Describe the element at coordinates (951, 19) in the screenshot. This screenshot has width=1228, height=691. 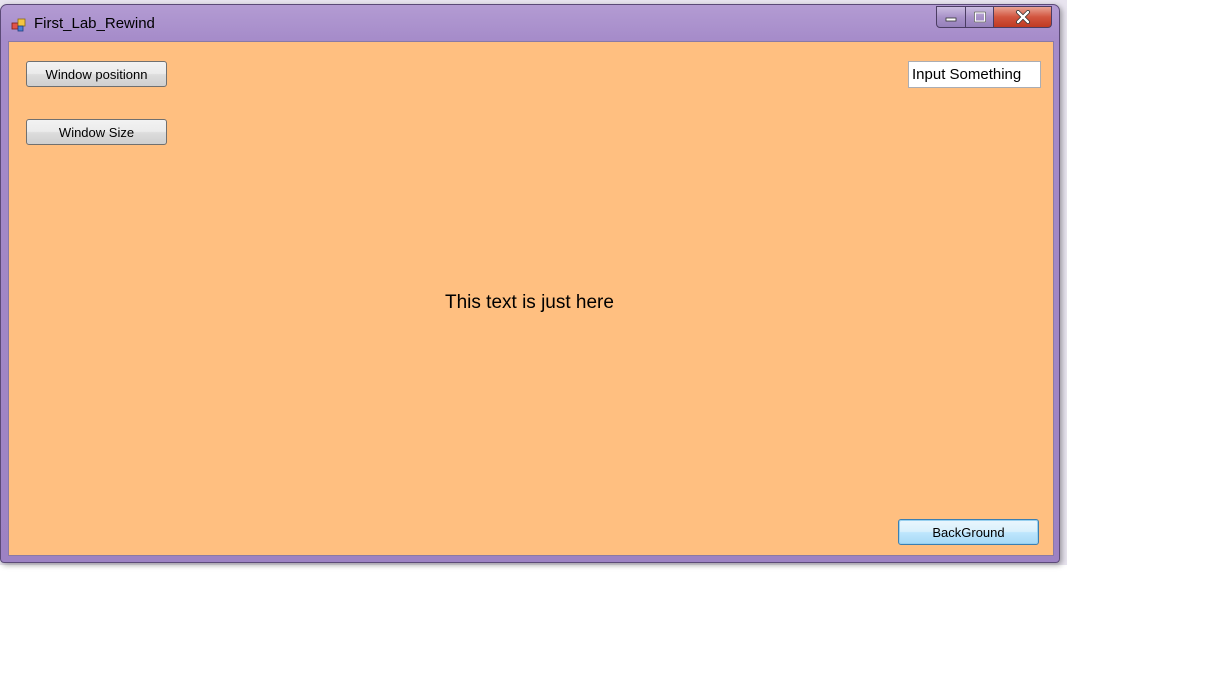
I see `minimize-icon` at that location.